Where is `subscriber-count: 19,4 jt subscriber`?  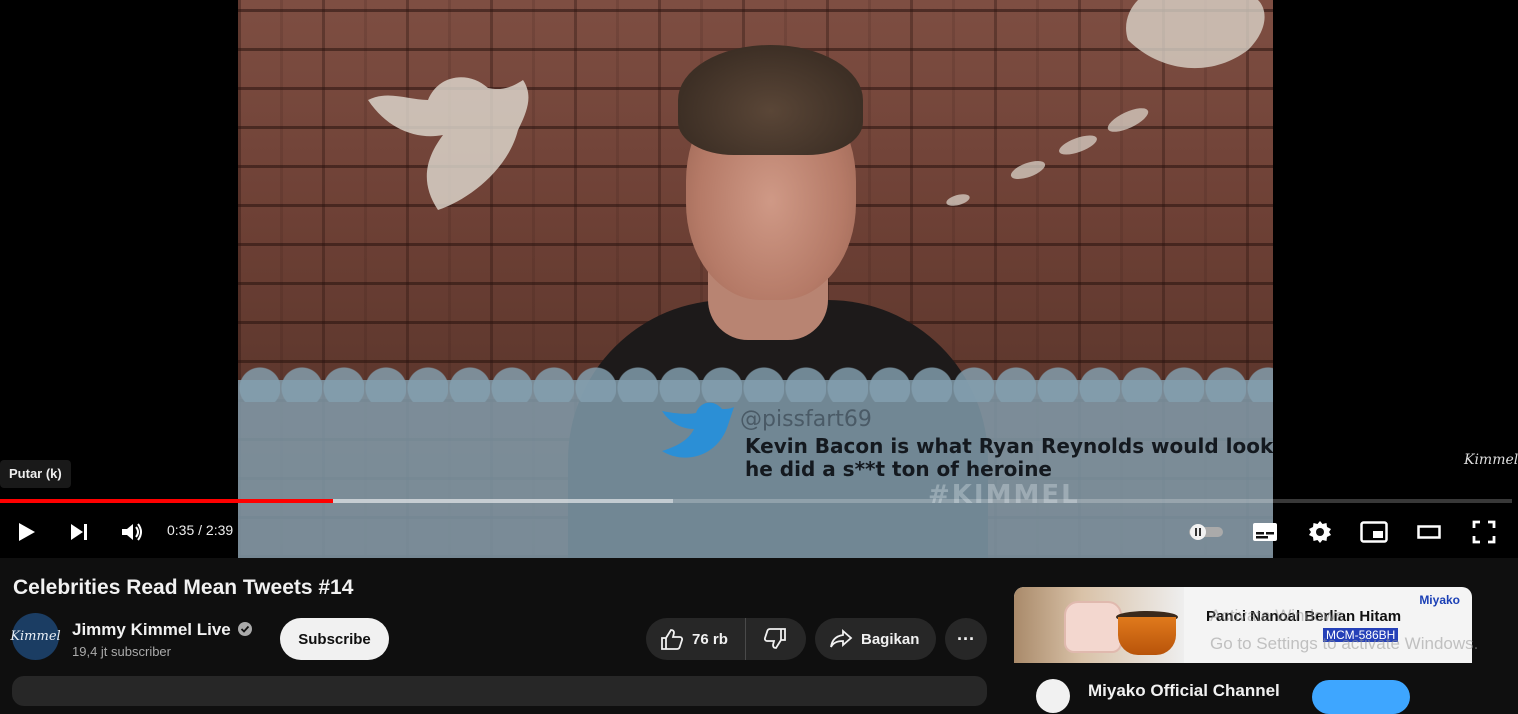 subscriber-count: 19,4 jt subscriber is located at coordinates (121, 651).